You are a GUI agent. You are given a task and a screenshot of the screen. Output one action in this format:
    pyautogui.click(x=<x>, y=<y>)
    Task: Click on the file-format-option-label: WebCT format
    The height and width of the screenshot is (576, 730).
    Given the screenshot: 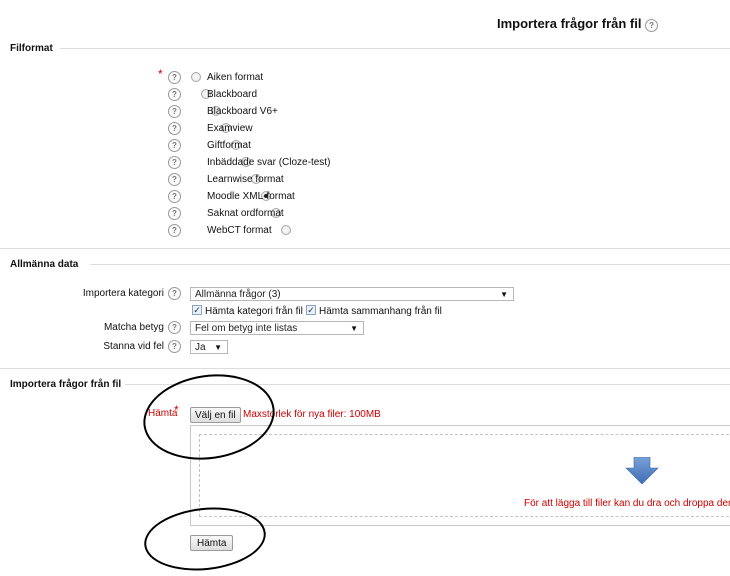 What is the action you would take?
    pyautogui.click(x=239, y=230)
    